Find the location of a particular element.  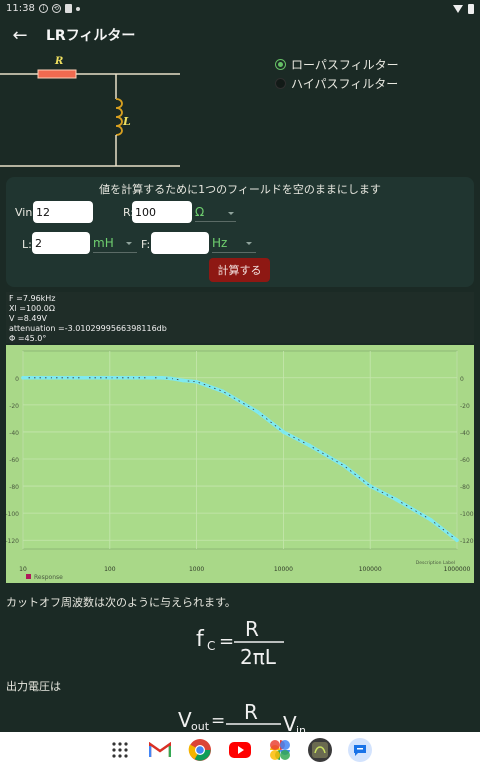

y-tick-label-left: -80 is located at coordinates (14, 487).